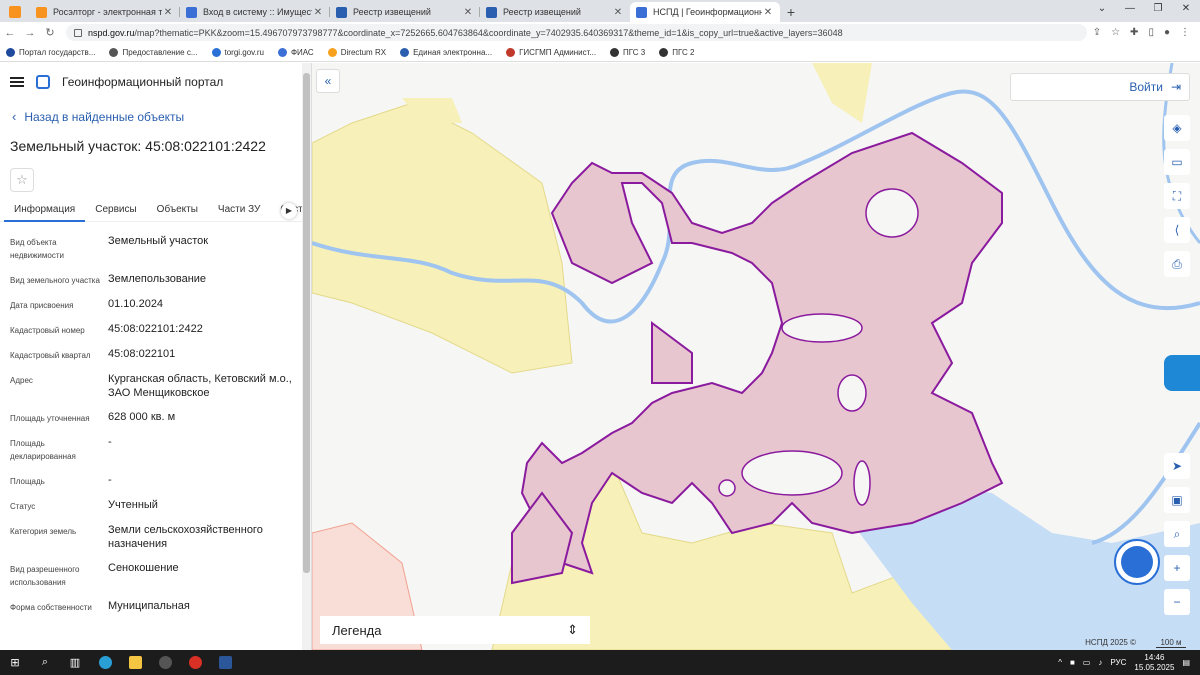 The width and height of the screenshot is (1200, 675). I want to click on language-indicator: РУС, so click(1118, 662).